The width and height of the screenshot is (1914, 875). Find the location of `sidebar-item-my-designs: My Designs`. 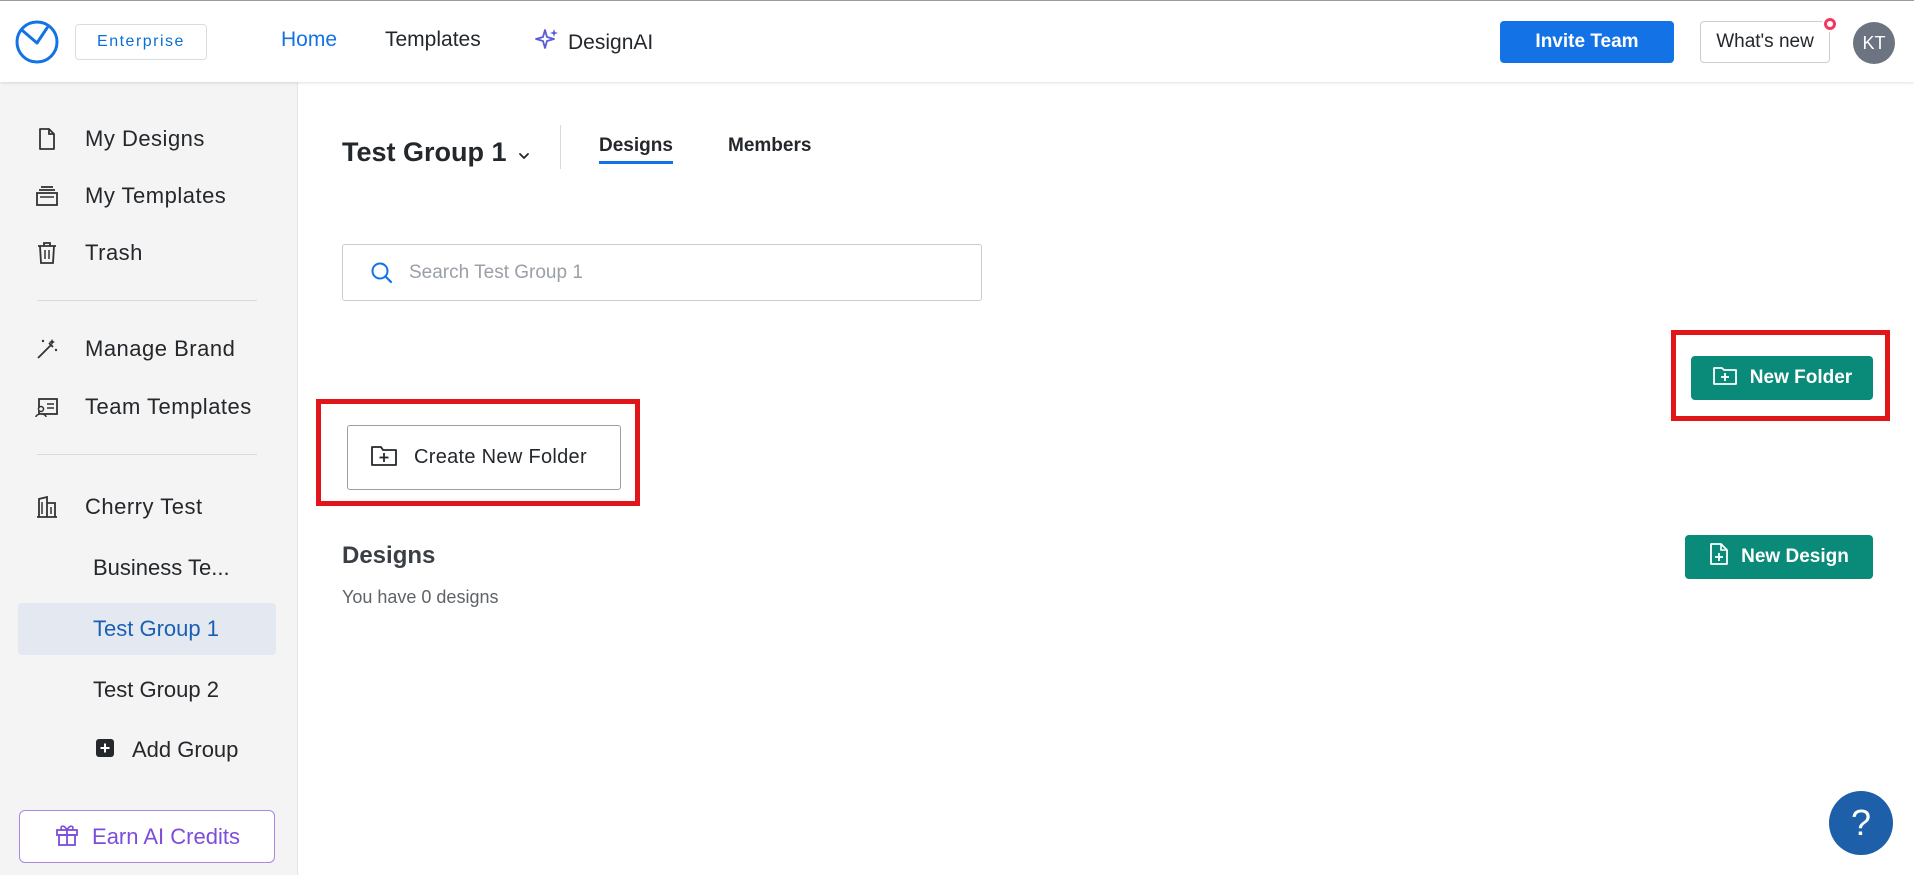

sidebar-item-my-designs: My Designs is located at coordinates (149, 139).